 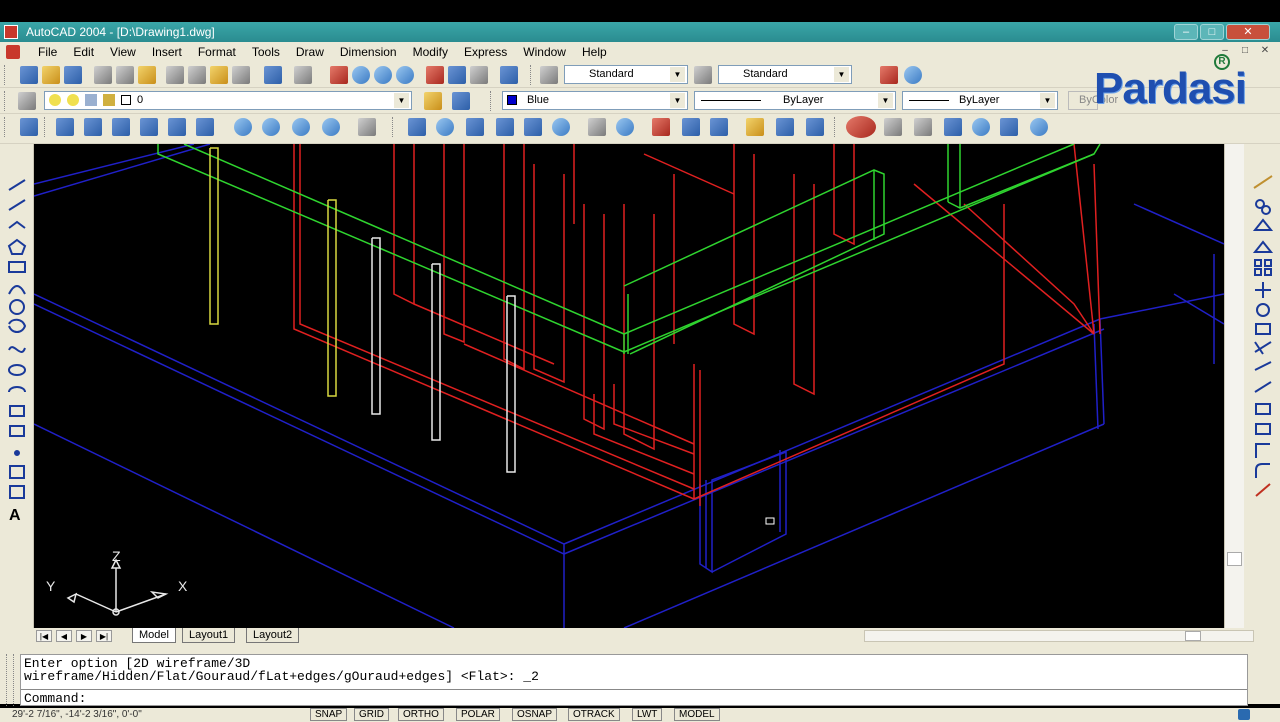 What do you see at coordinates (303, 75) in the screenshot?
I see `redo-icon` at bounding box center [303, 75].